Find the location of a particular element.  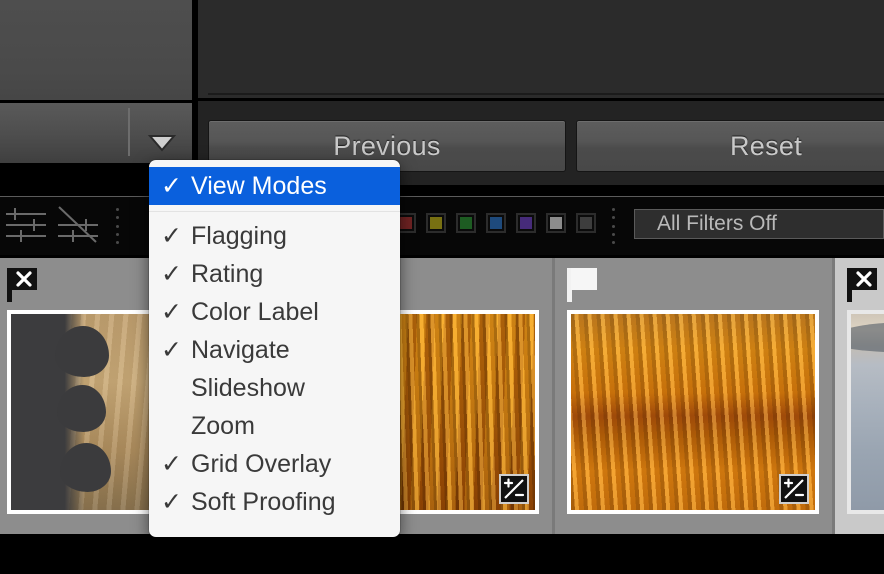

menu-item-label: Soft Proofing is located at coordinates (263, 501).